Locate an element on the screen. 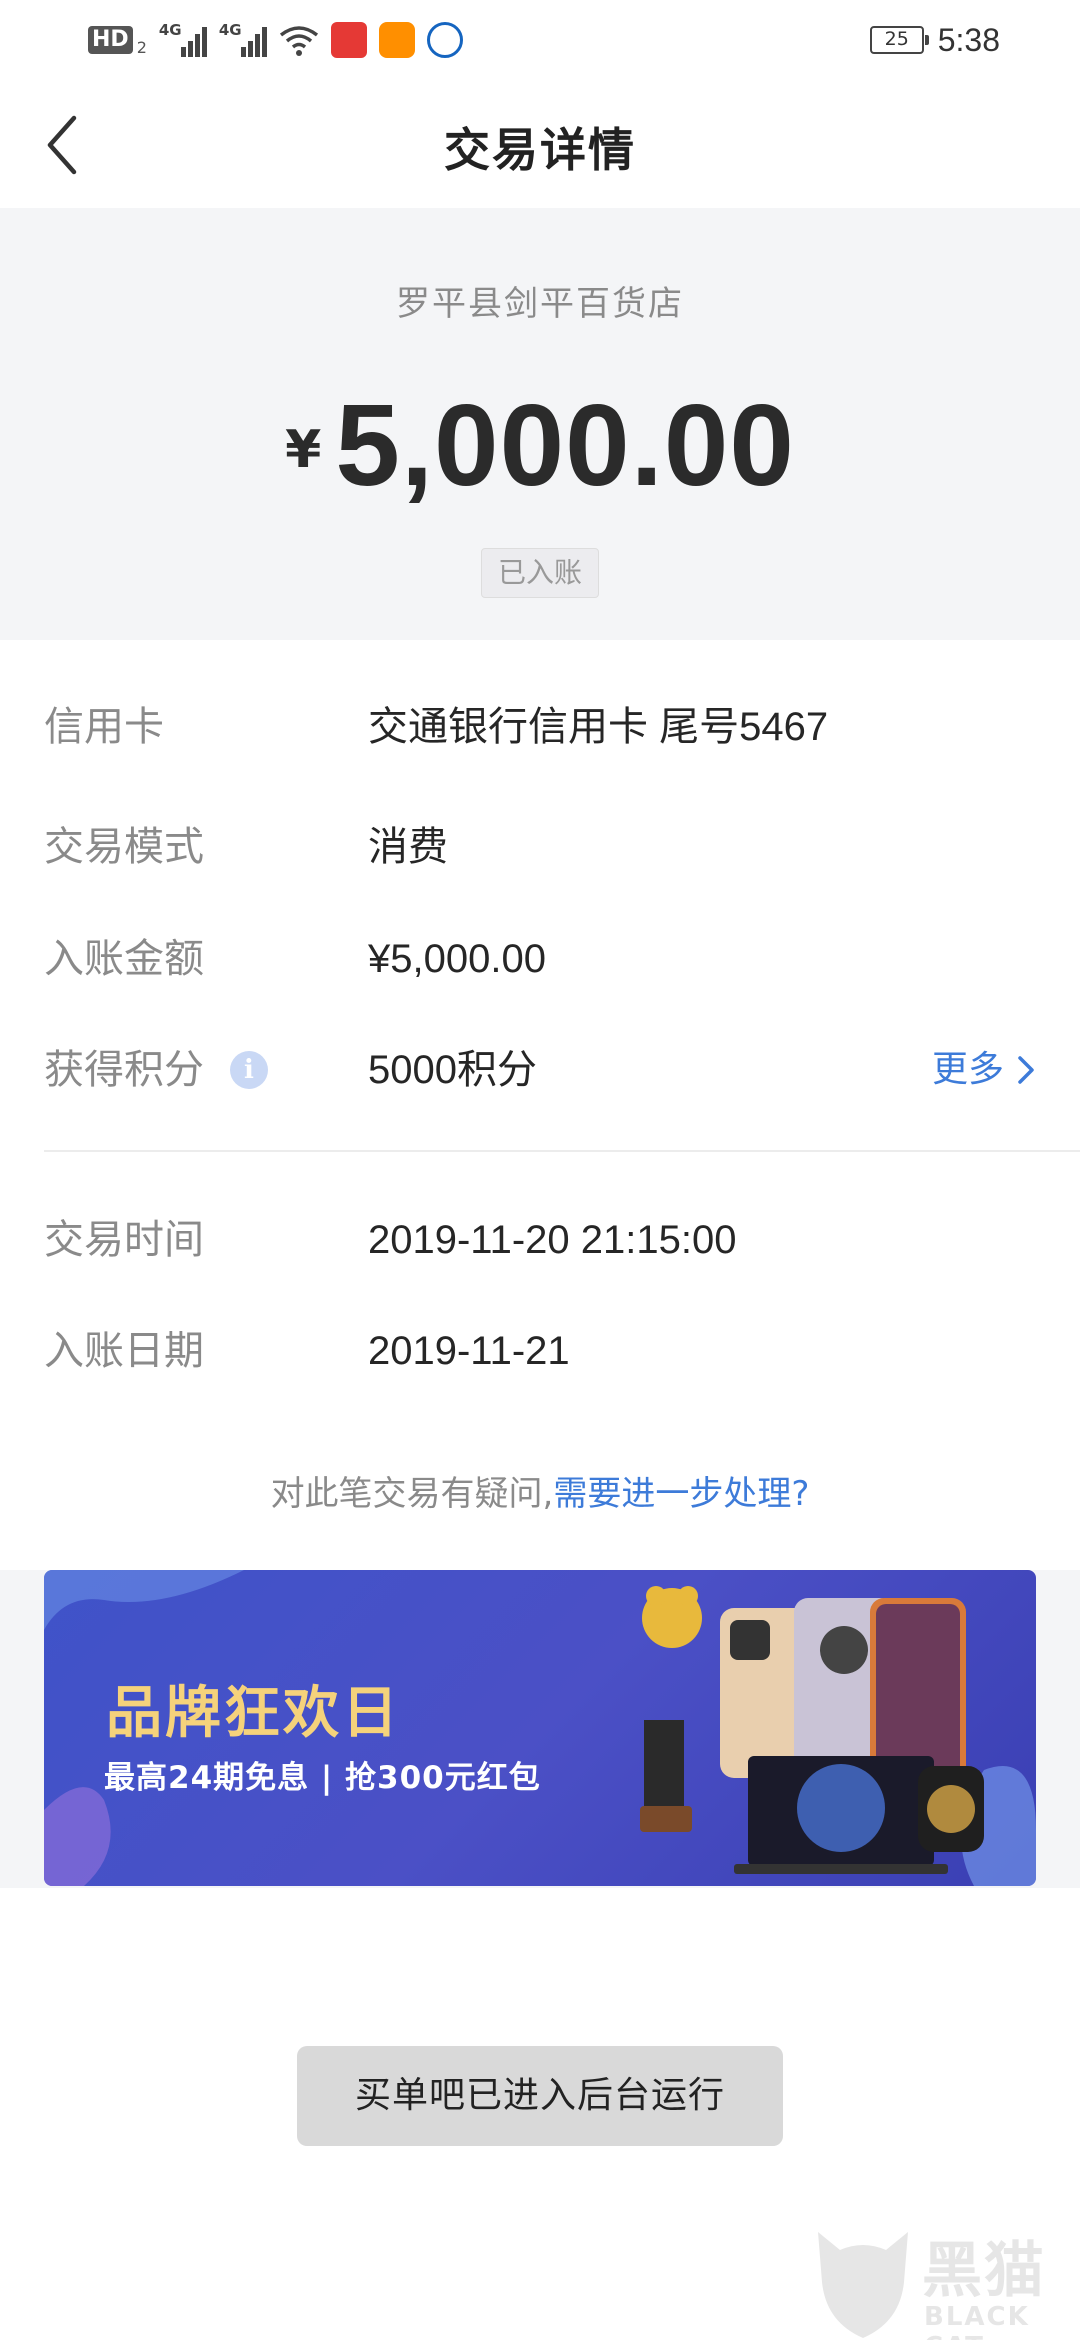 The width and height of the screenshot is (1080, 2340). detail-value: 2019-11-21 is located at coordinates (469, 1351).